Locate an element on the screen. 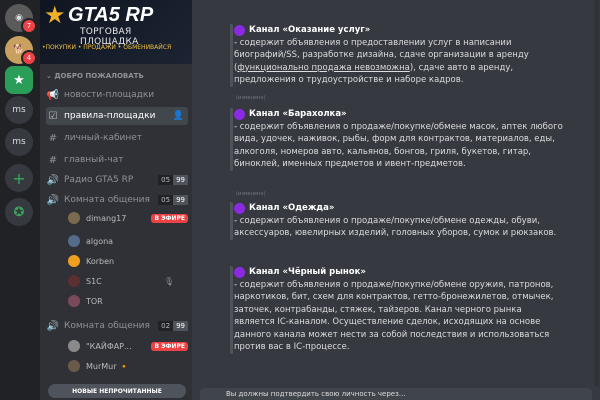  server-icon-2: 🐕 4 is located at coordinates (21, 51).